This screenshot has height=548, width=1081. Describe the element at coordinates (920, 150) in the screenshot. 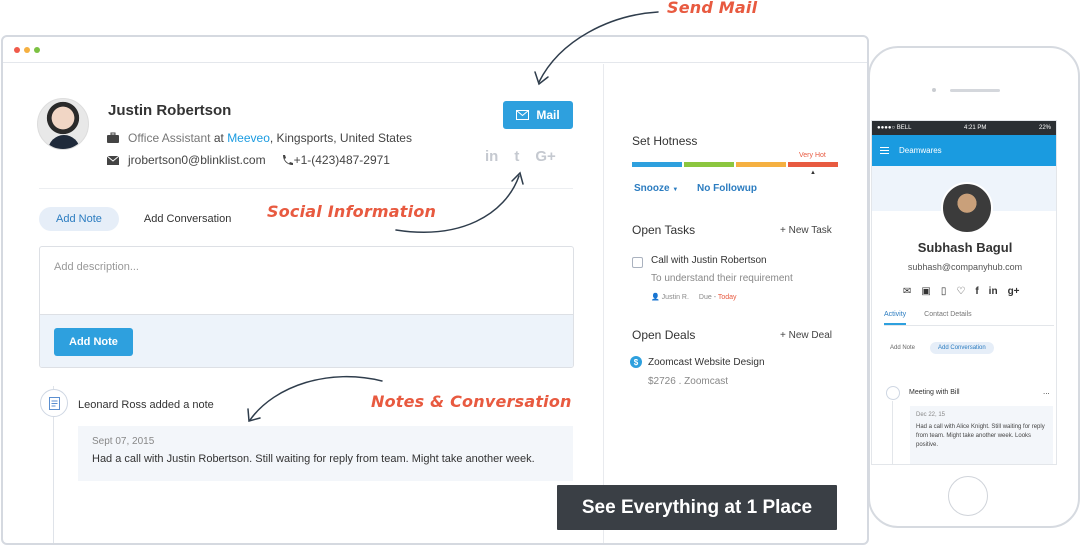

I see `phone-app-title: Deamwares` at that location.